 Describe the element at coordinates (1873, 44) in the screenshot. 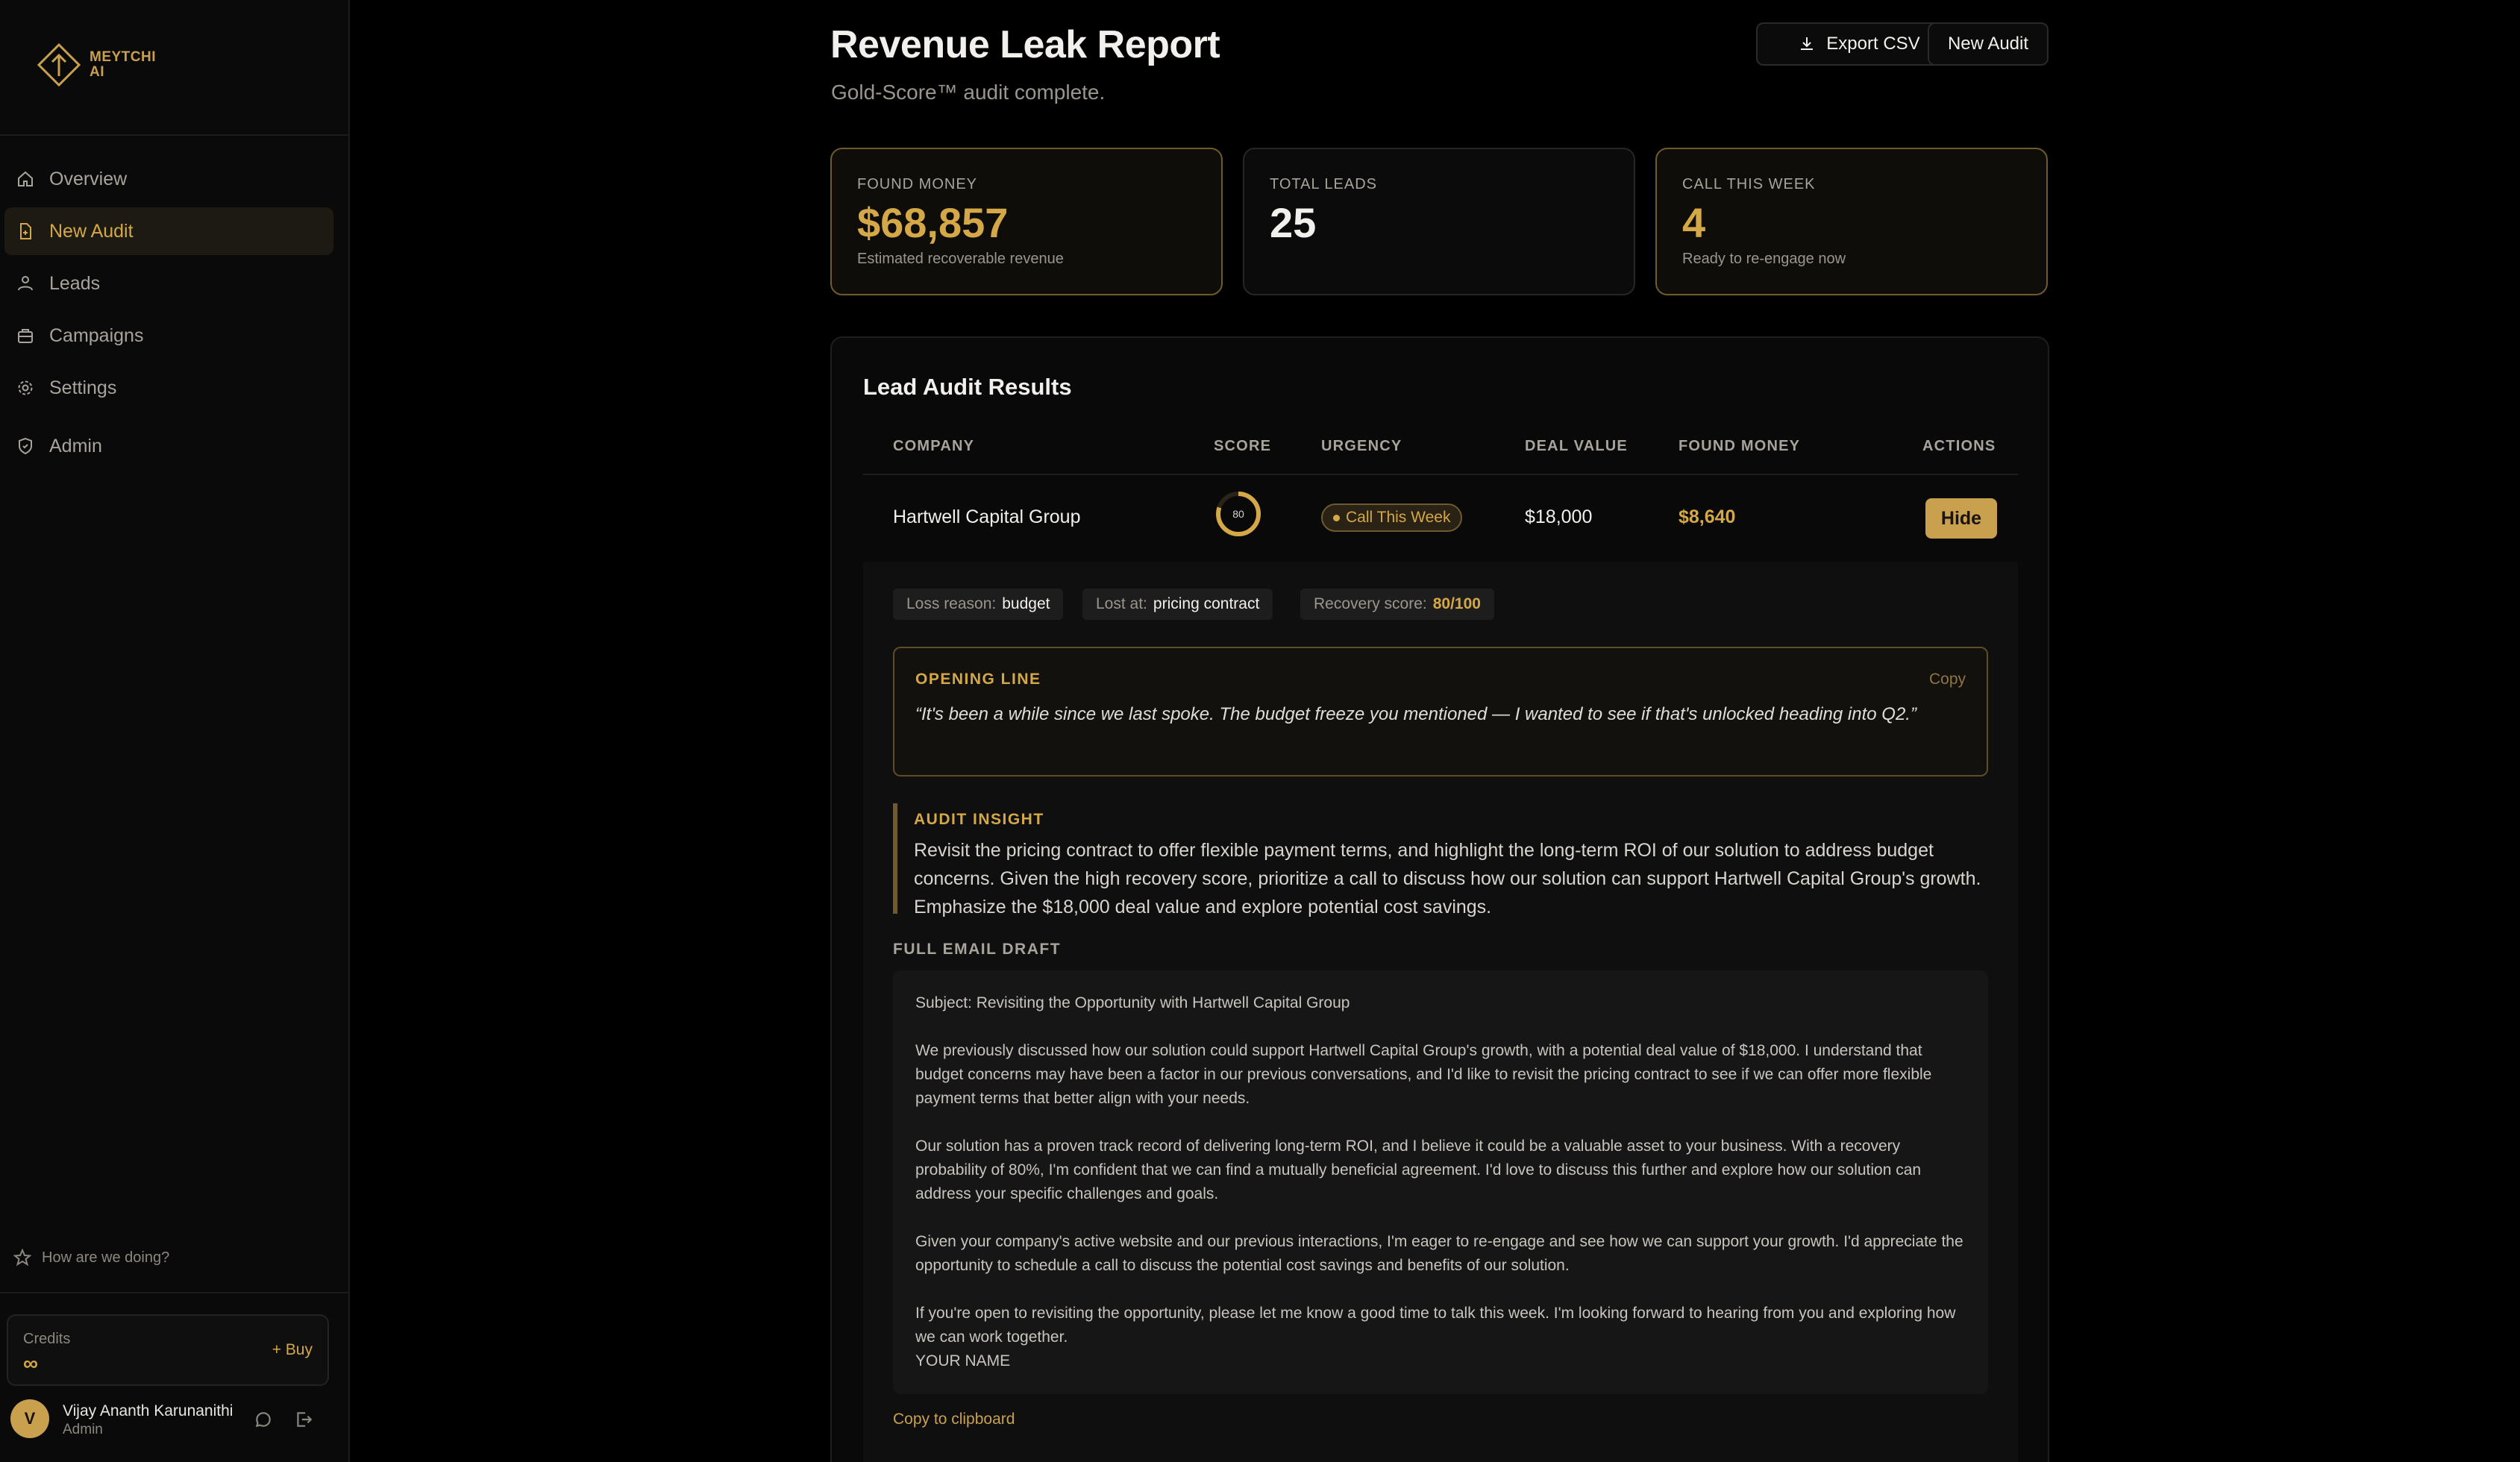

I see `export-csv-label: Export CSV` at that location.